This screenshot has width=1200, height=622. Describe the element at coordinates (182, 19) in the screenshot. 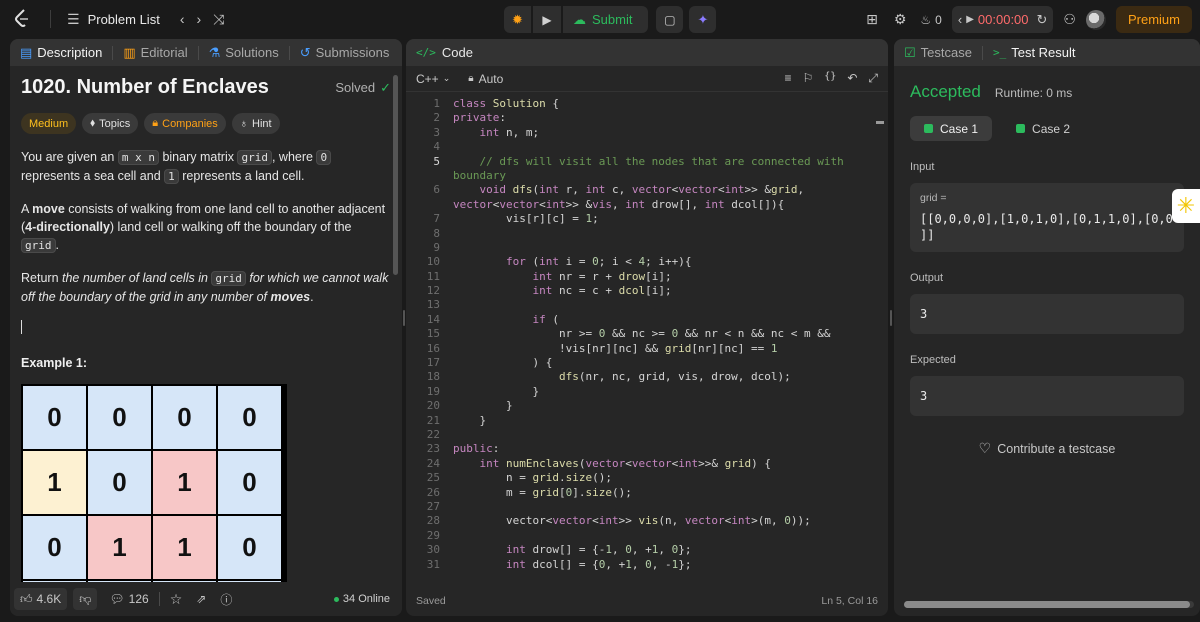

I see `prev-problem-icon: ‹` at that location.